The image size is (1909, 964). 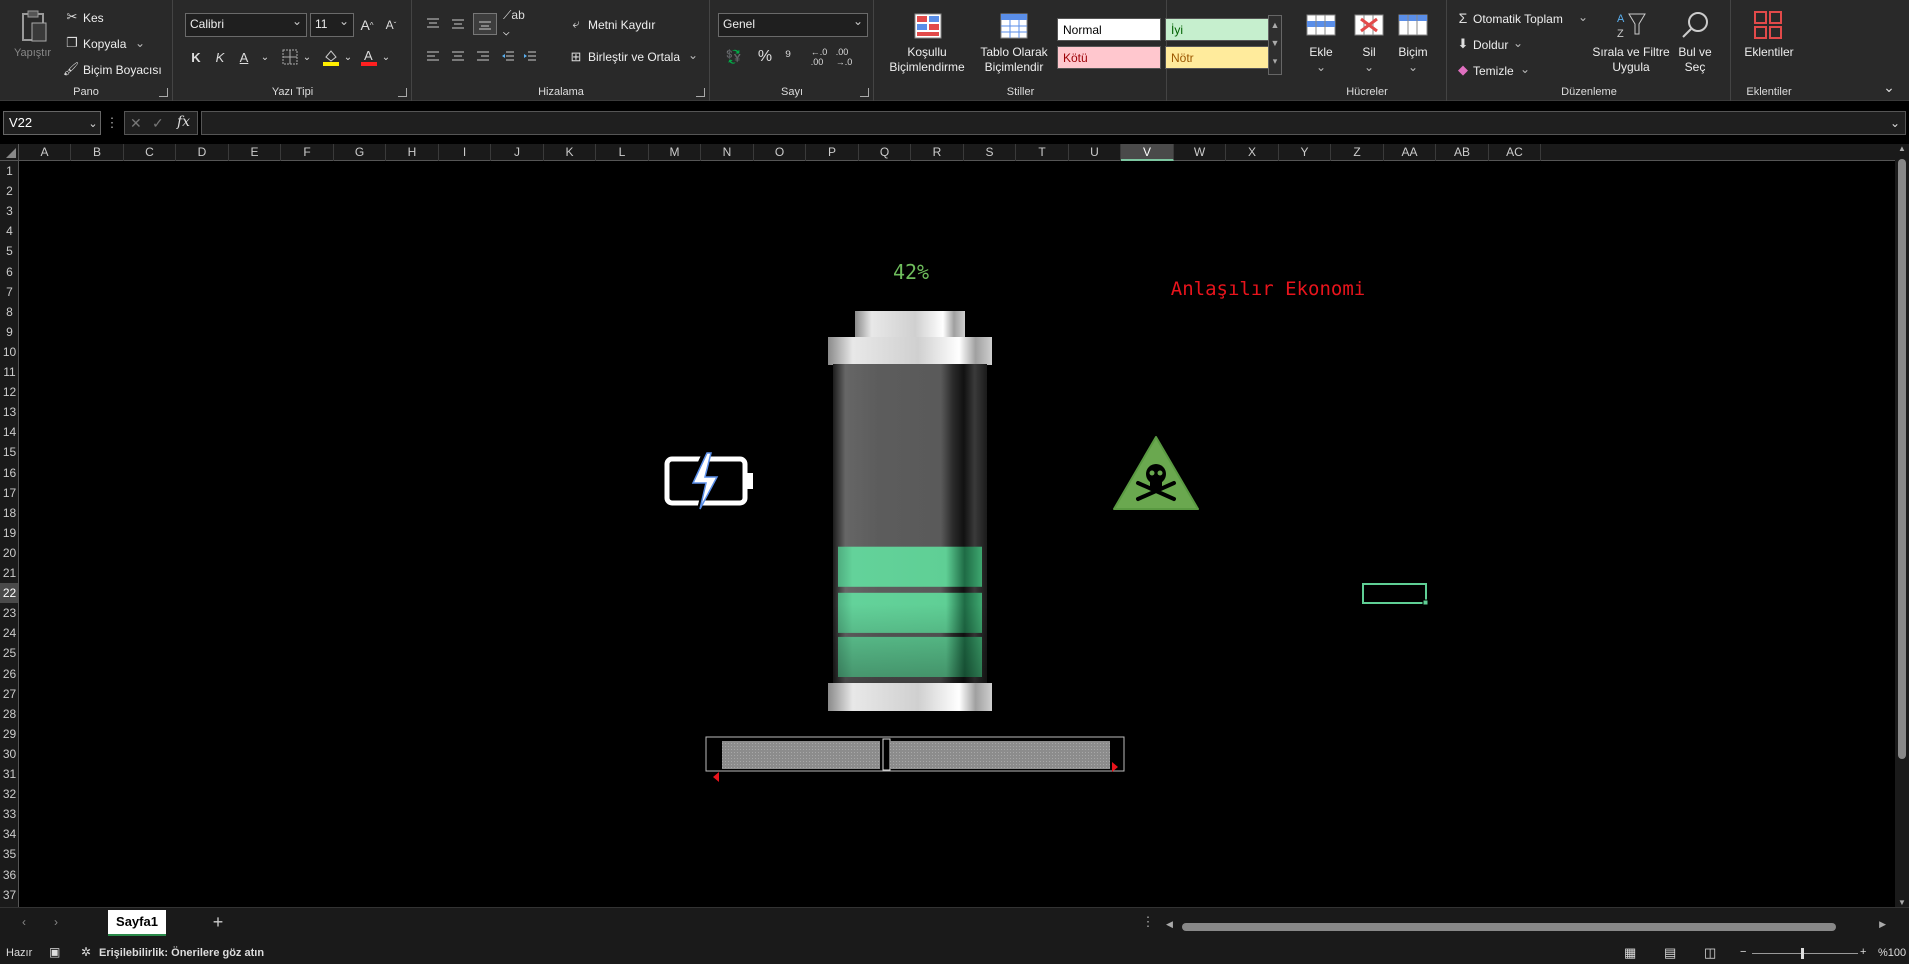 What do you see at coordinates (9, 412) in the screenshot?
I see `row-header-13: 13` at bounding box center [9, 412].